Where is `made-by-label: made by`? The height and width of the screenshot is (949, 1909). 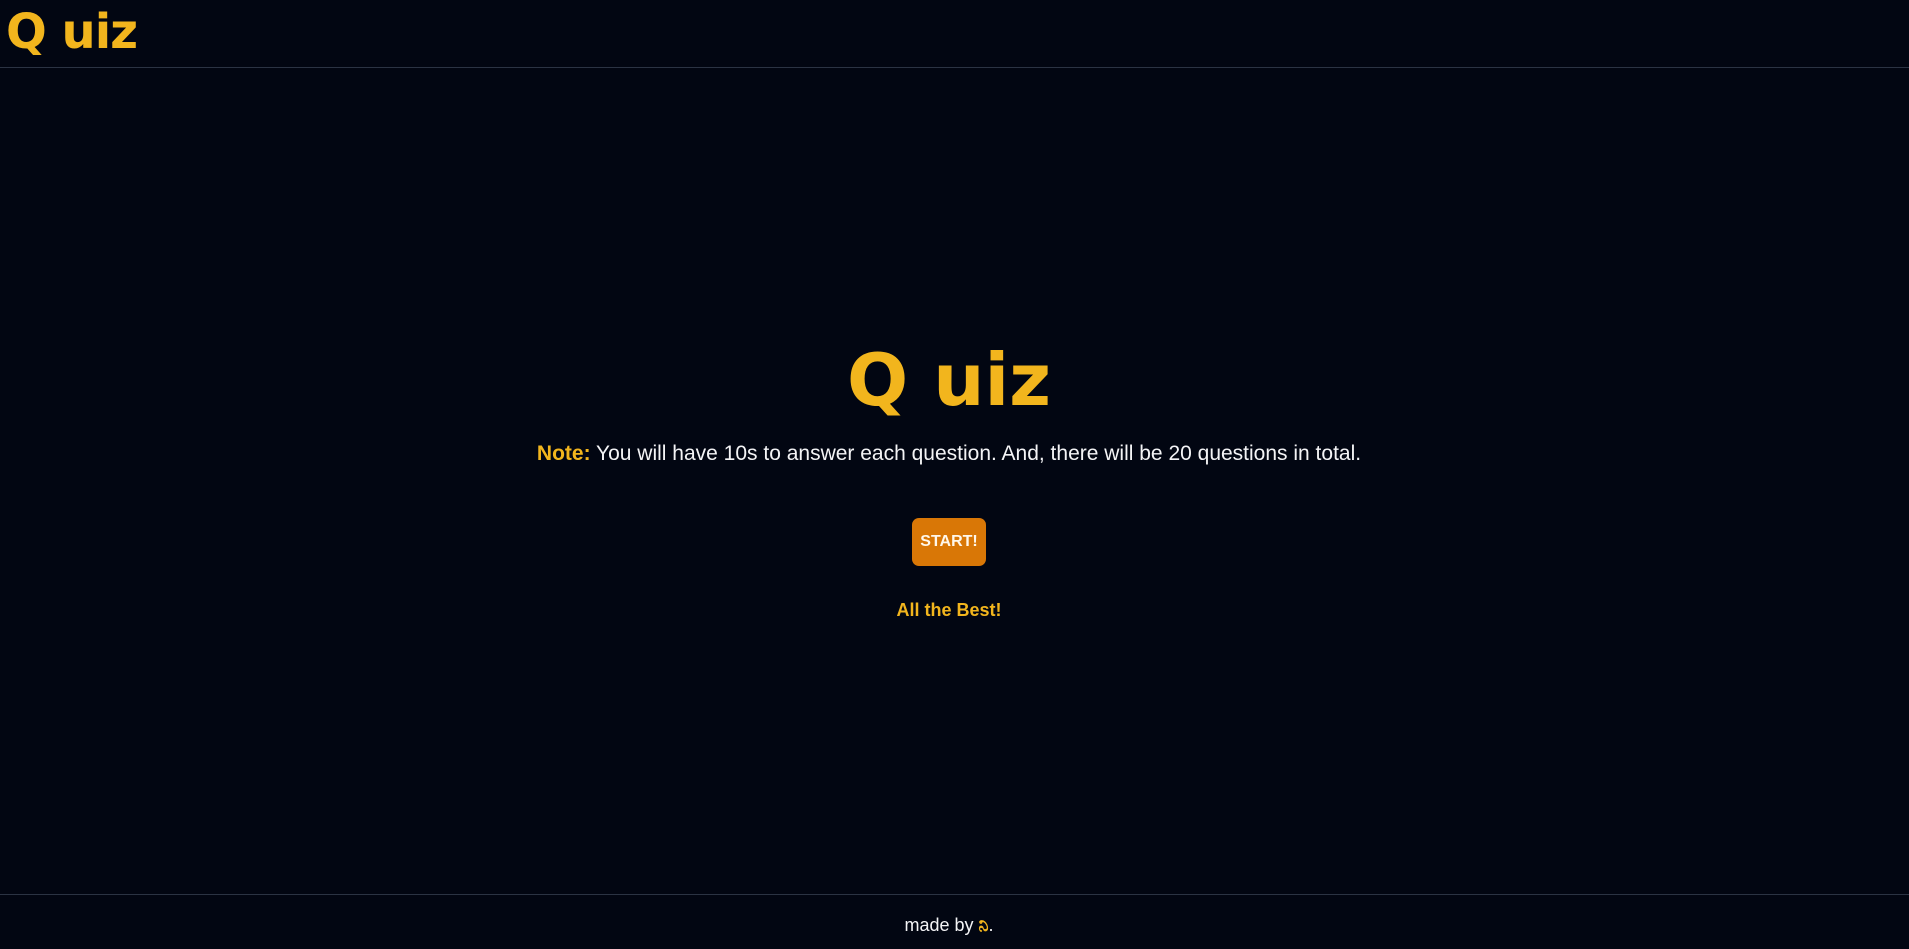
made-by-label: made by is located at coordinates (941, 925).